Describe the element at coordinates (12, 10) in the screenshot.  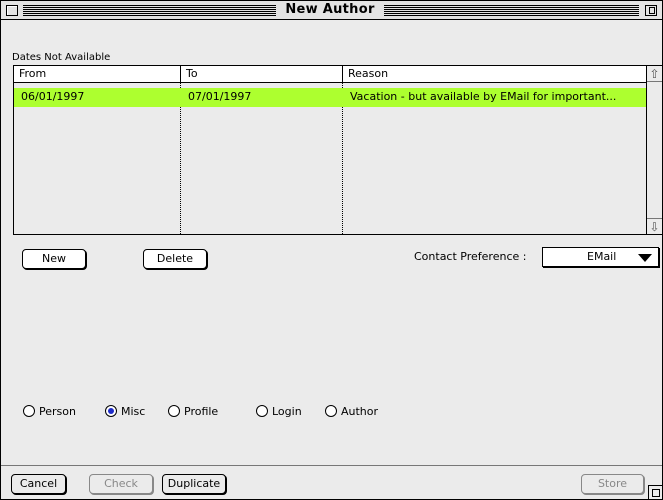
I see `close-box-icon` at that location.